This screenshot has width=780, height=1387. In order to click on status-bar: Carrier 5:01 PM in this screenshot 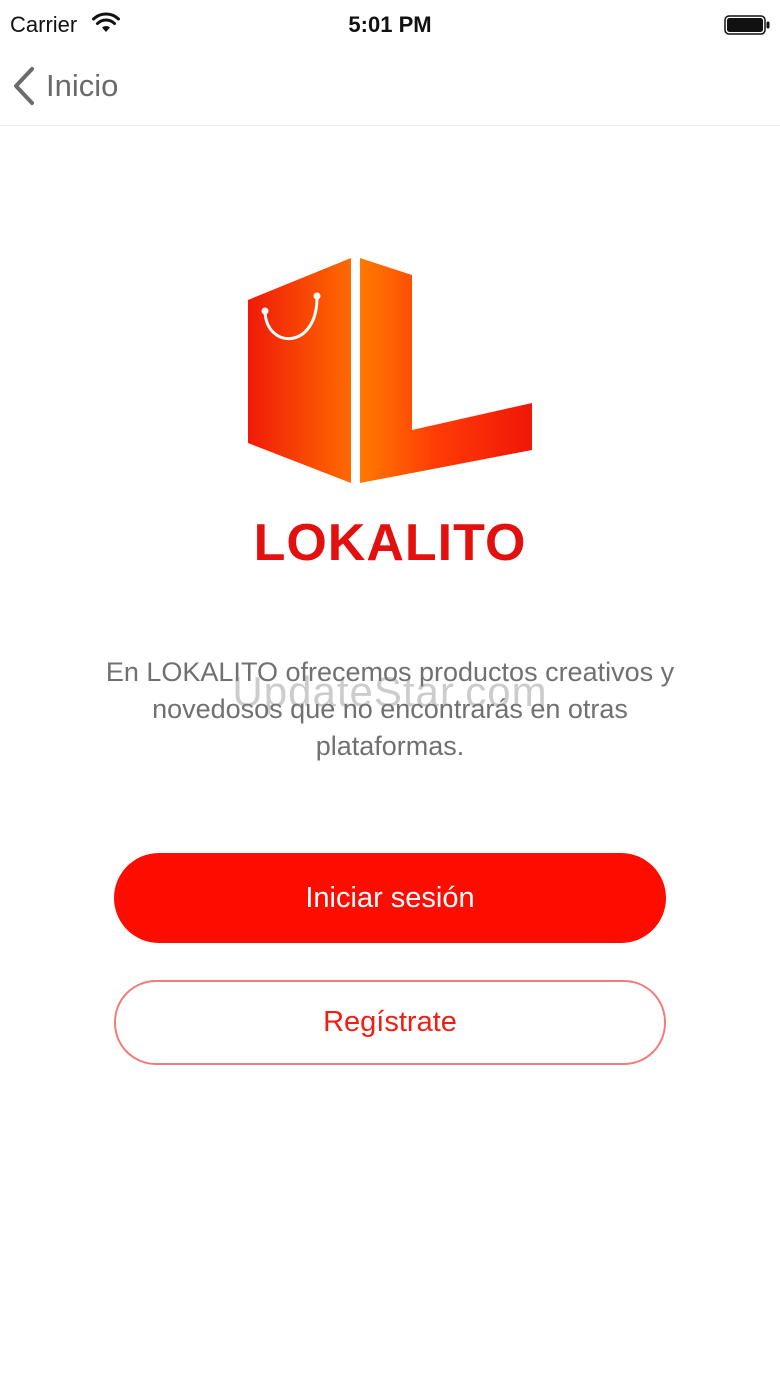, I will do `click(390, 26)`.